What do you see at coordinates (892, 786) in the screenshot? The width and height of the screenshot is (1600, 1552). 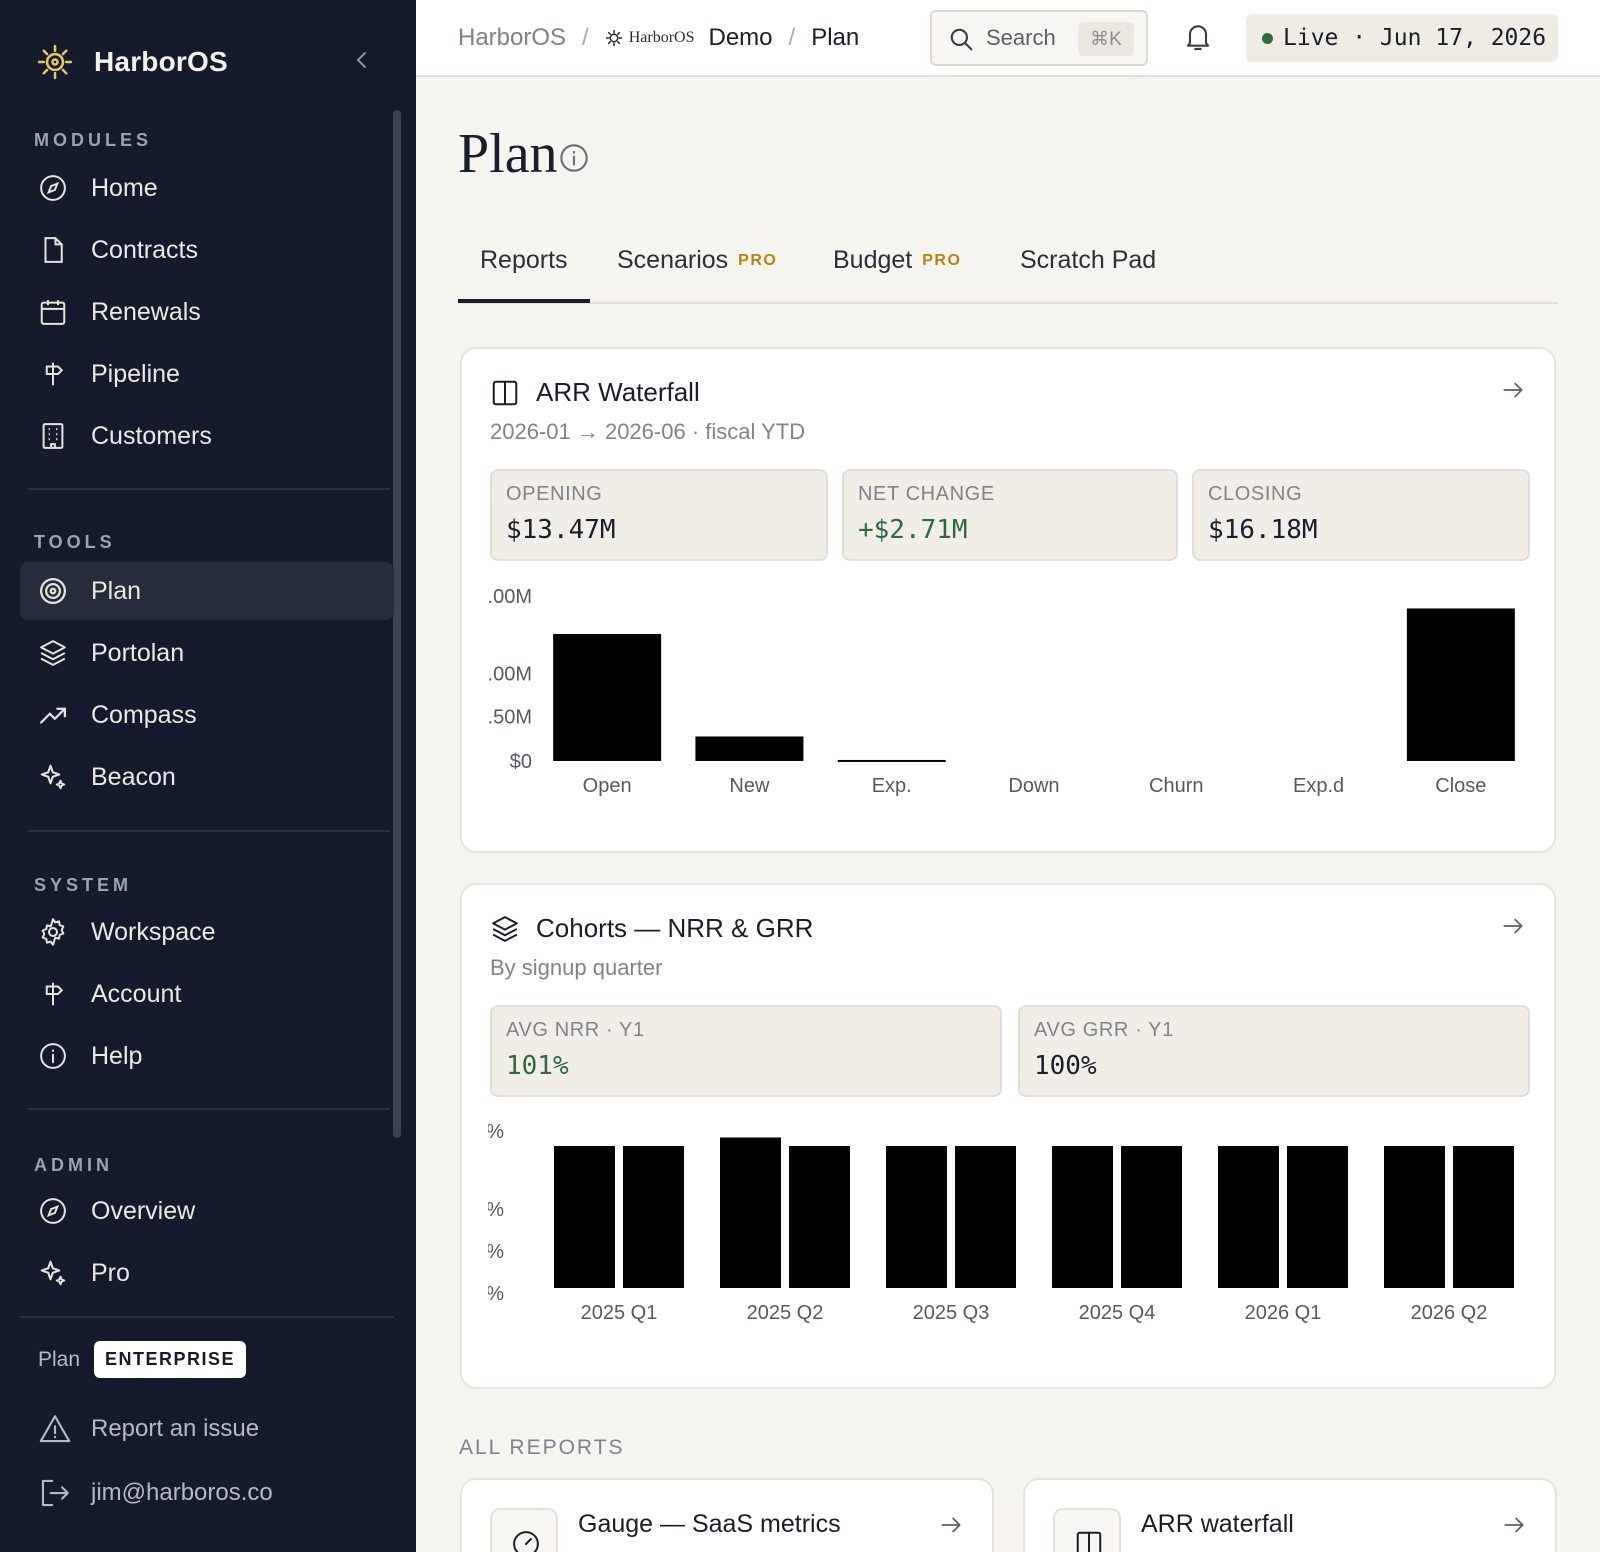 I see `x-tick-label: Exp.` at bounding box center [892, 786].